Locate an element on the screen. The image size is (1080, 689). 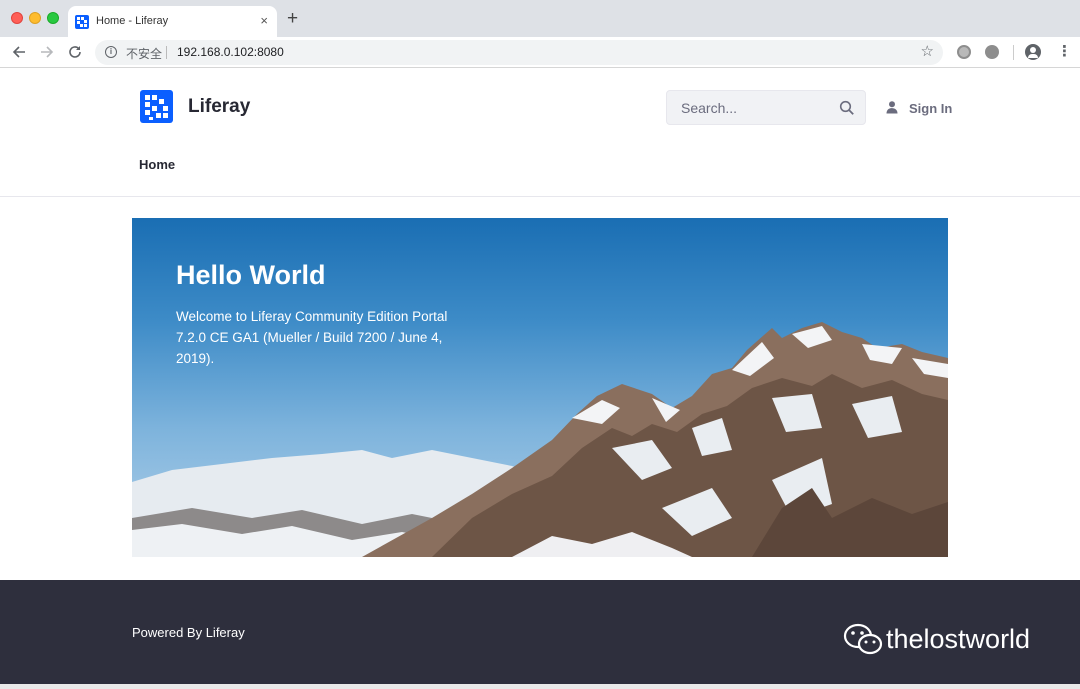
url-divider is located at coordinates (166, 52).